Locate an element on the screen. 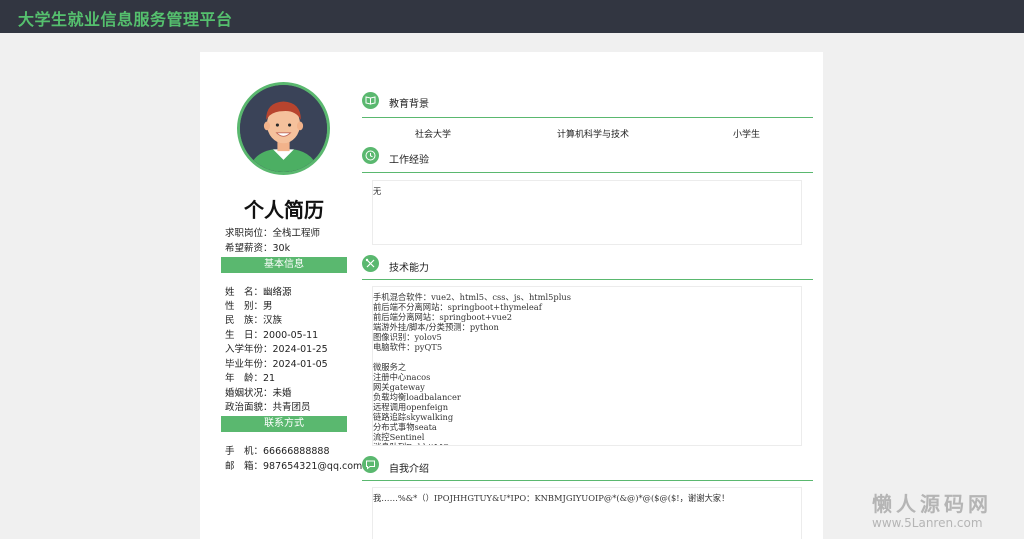  job-line: 求职岗位：全栈工程师 is located at coordinates (272, 232).